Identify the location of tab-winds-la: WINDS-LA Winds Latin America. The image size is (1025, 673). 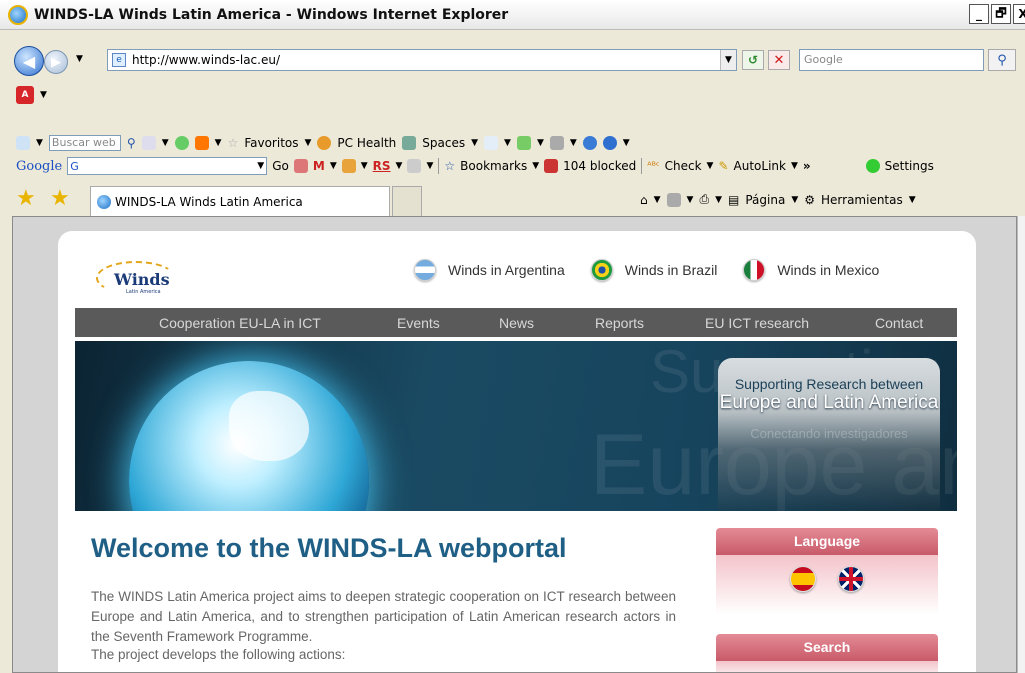
(240, 201).